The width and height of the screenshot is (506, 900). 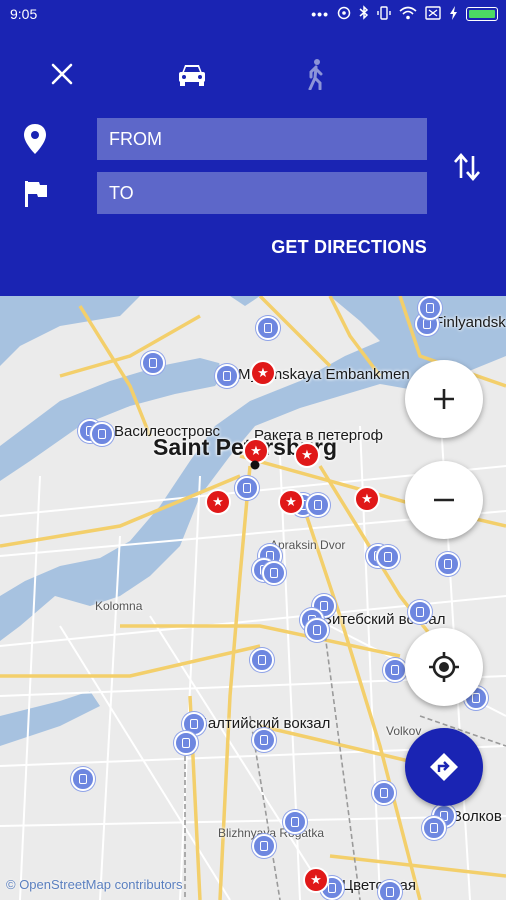 What do you see at coordinates (364, 14) in the screenshot?
I see `bluetooth-icon` at bounding box center [364, 14].